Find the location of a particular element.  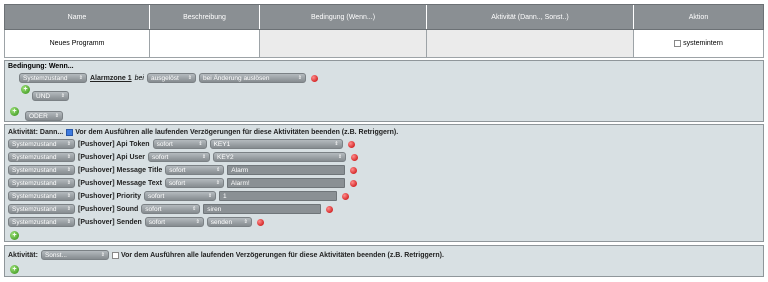

add-else-activity: + is located at coordinates (14, 269).